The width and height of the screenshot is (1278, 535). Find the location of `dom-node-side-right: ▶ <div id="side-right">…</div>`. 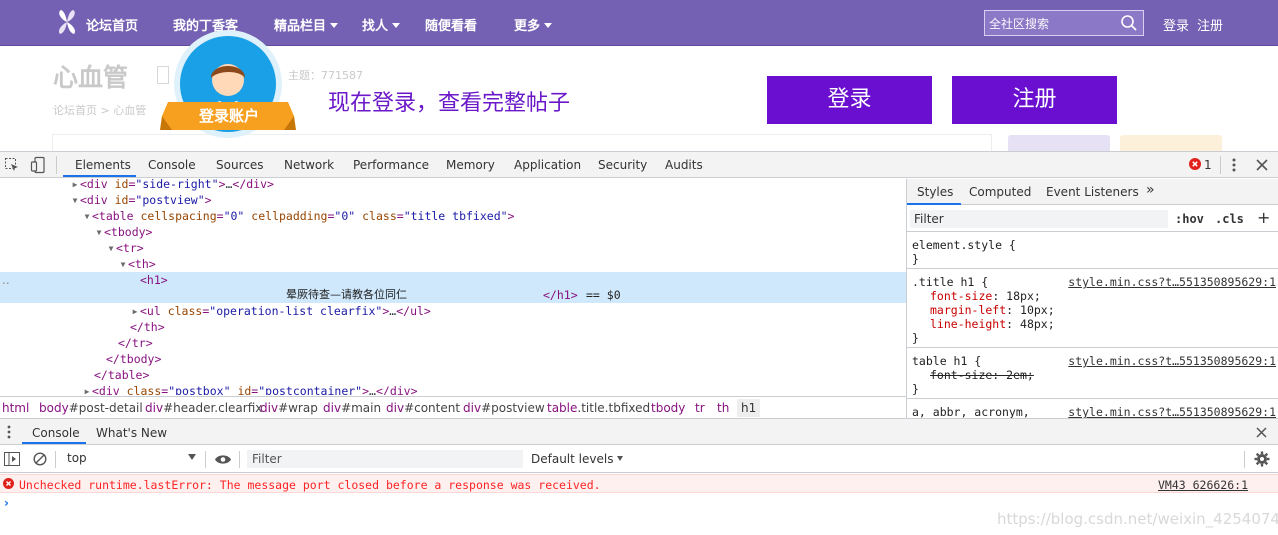

dom-node-side-right: ▶ <div id="side-right">…</div> is located at coordinates (453, 185).